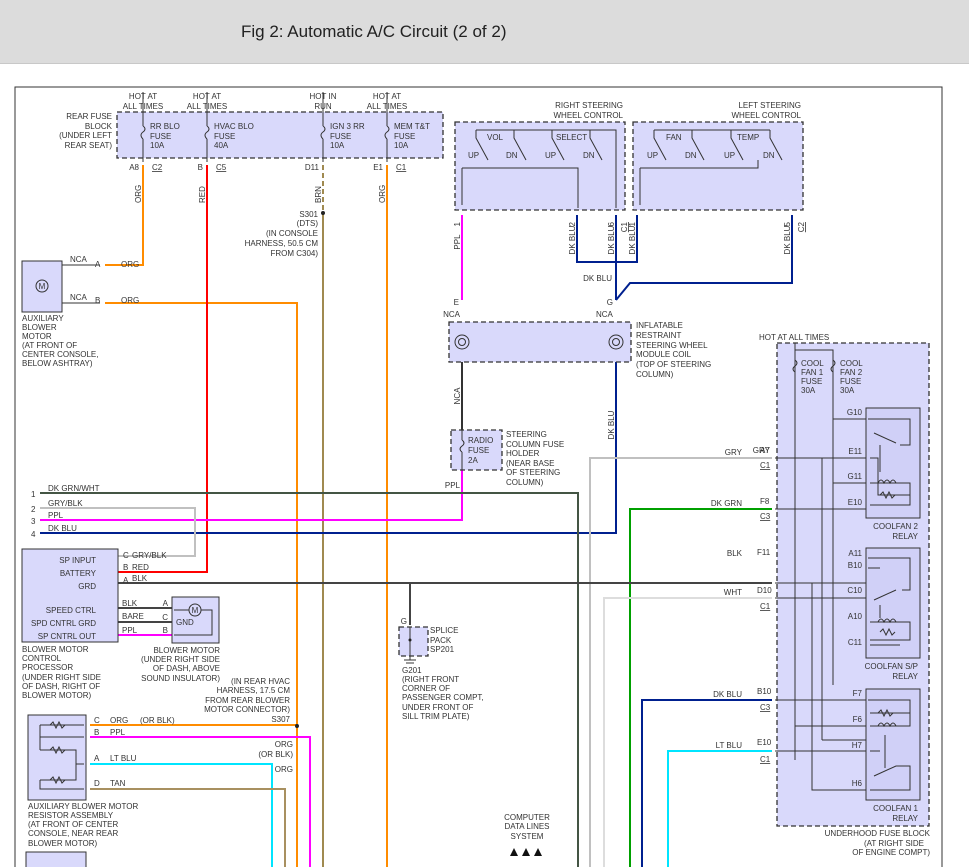 The width and height of the screenshot is (969, 867). Describe the element at coordinates (535, 444) in the screenshot. I see `diagram-label: COLUMN FUSE` at that location.